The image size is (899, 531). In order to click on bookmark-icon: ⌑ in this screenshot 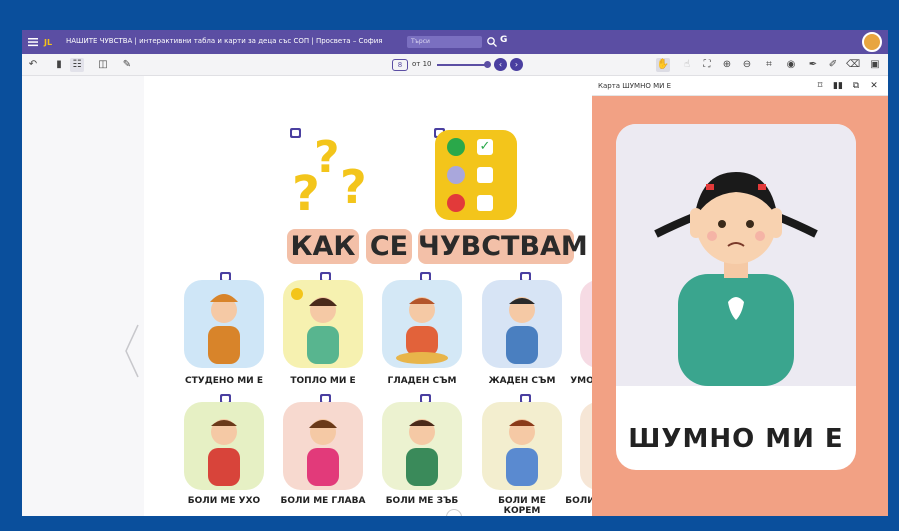, I will do `click(820, 86)`.